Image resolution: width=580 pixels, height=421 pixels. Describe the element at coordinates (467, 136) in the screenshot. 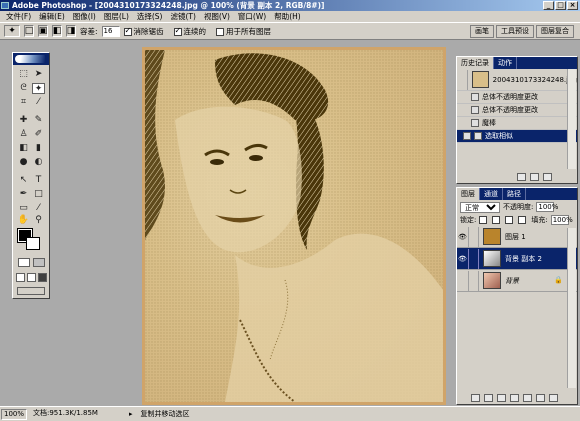

I see `history-state-slider-icon` at that location.